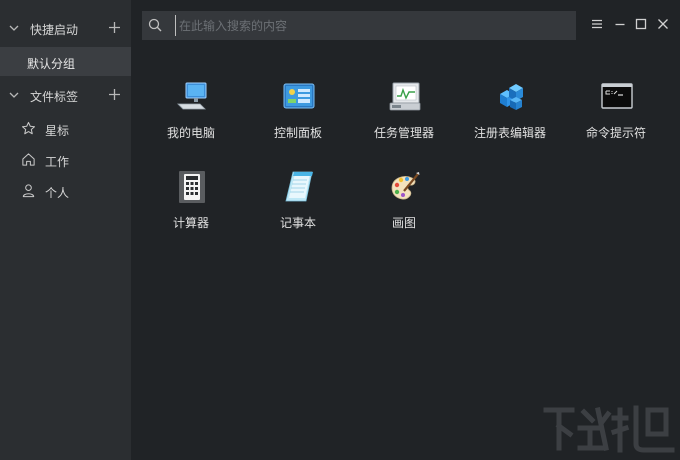 This screenshot has width=680, height=460. Describe the element at coordinates (609, 429) in the screenshot. I see `watermark-logo` at that location.